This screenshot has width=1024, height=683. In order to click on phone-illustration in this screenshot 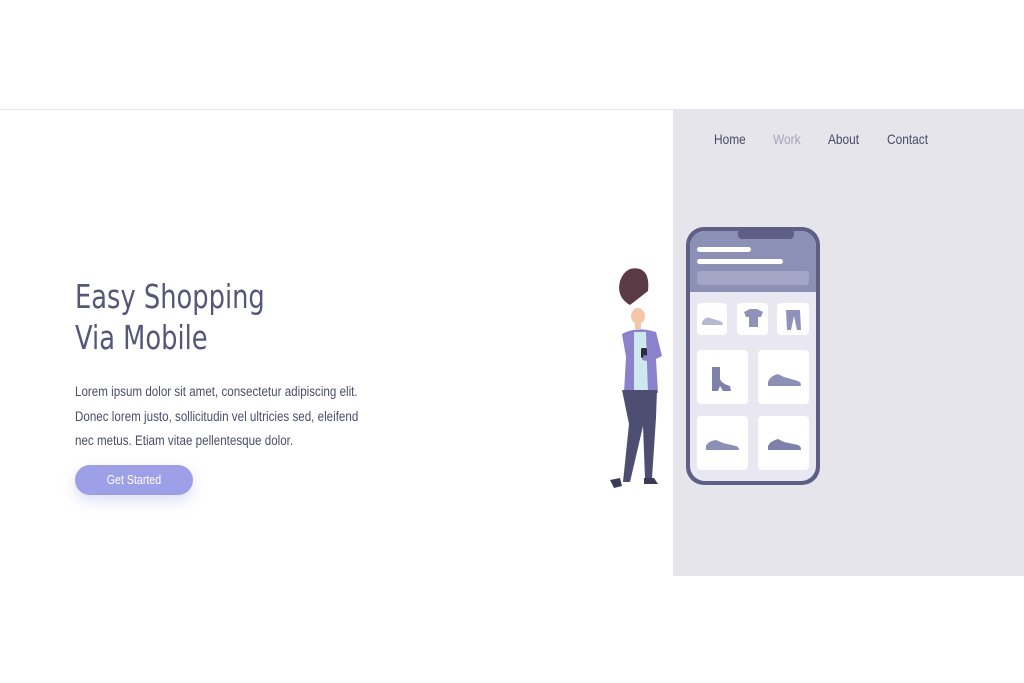, I will do `click(753, 356)`.